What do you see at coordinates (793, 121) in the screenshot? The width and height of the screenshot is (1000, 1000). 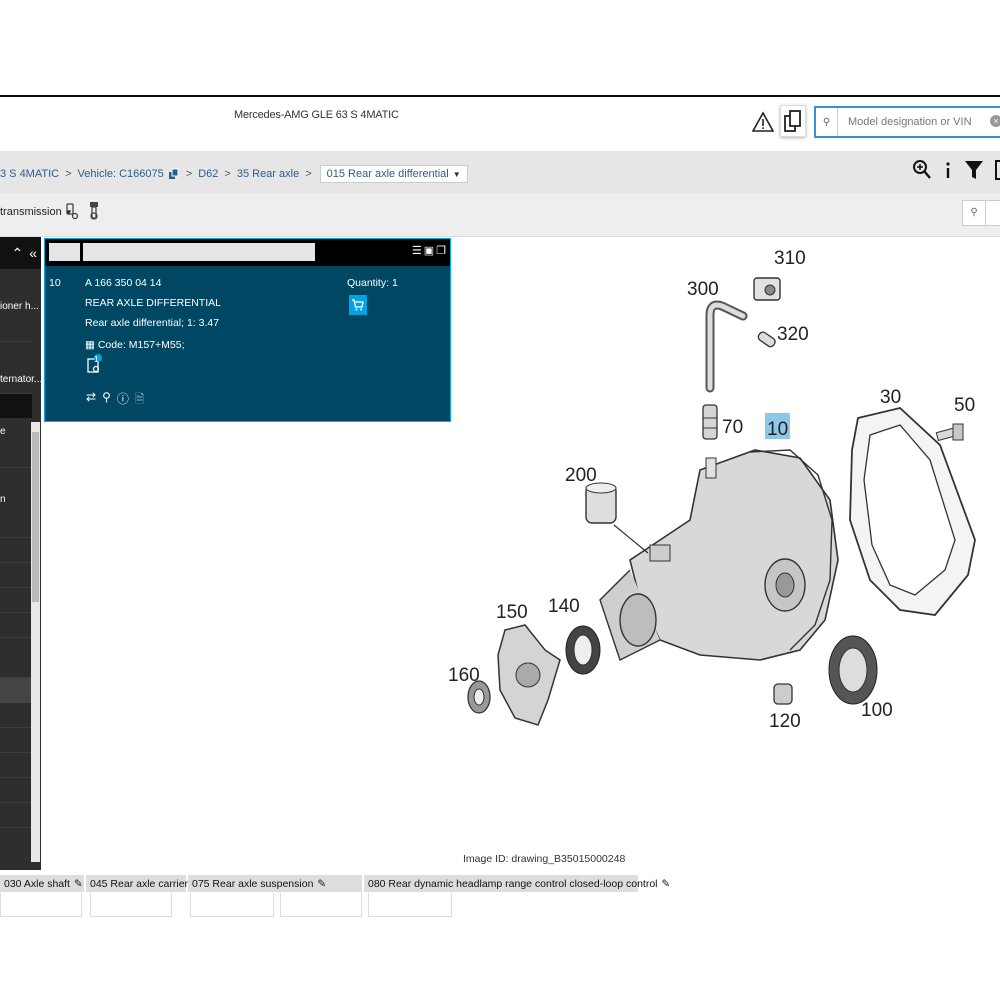 I see `copy-button` at bounding box center [793, 121].